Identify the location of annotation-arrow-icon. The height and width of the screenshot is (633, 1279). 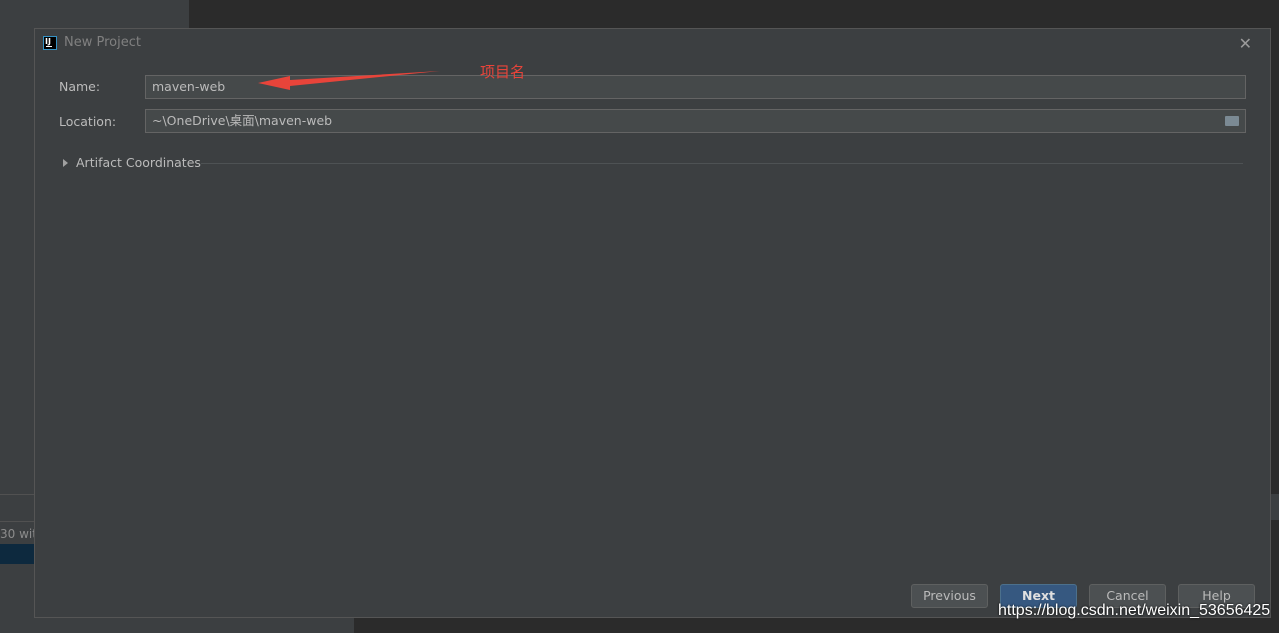
(349, 80).